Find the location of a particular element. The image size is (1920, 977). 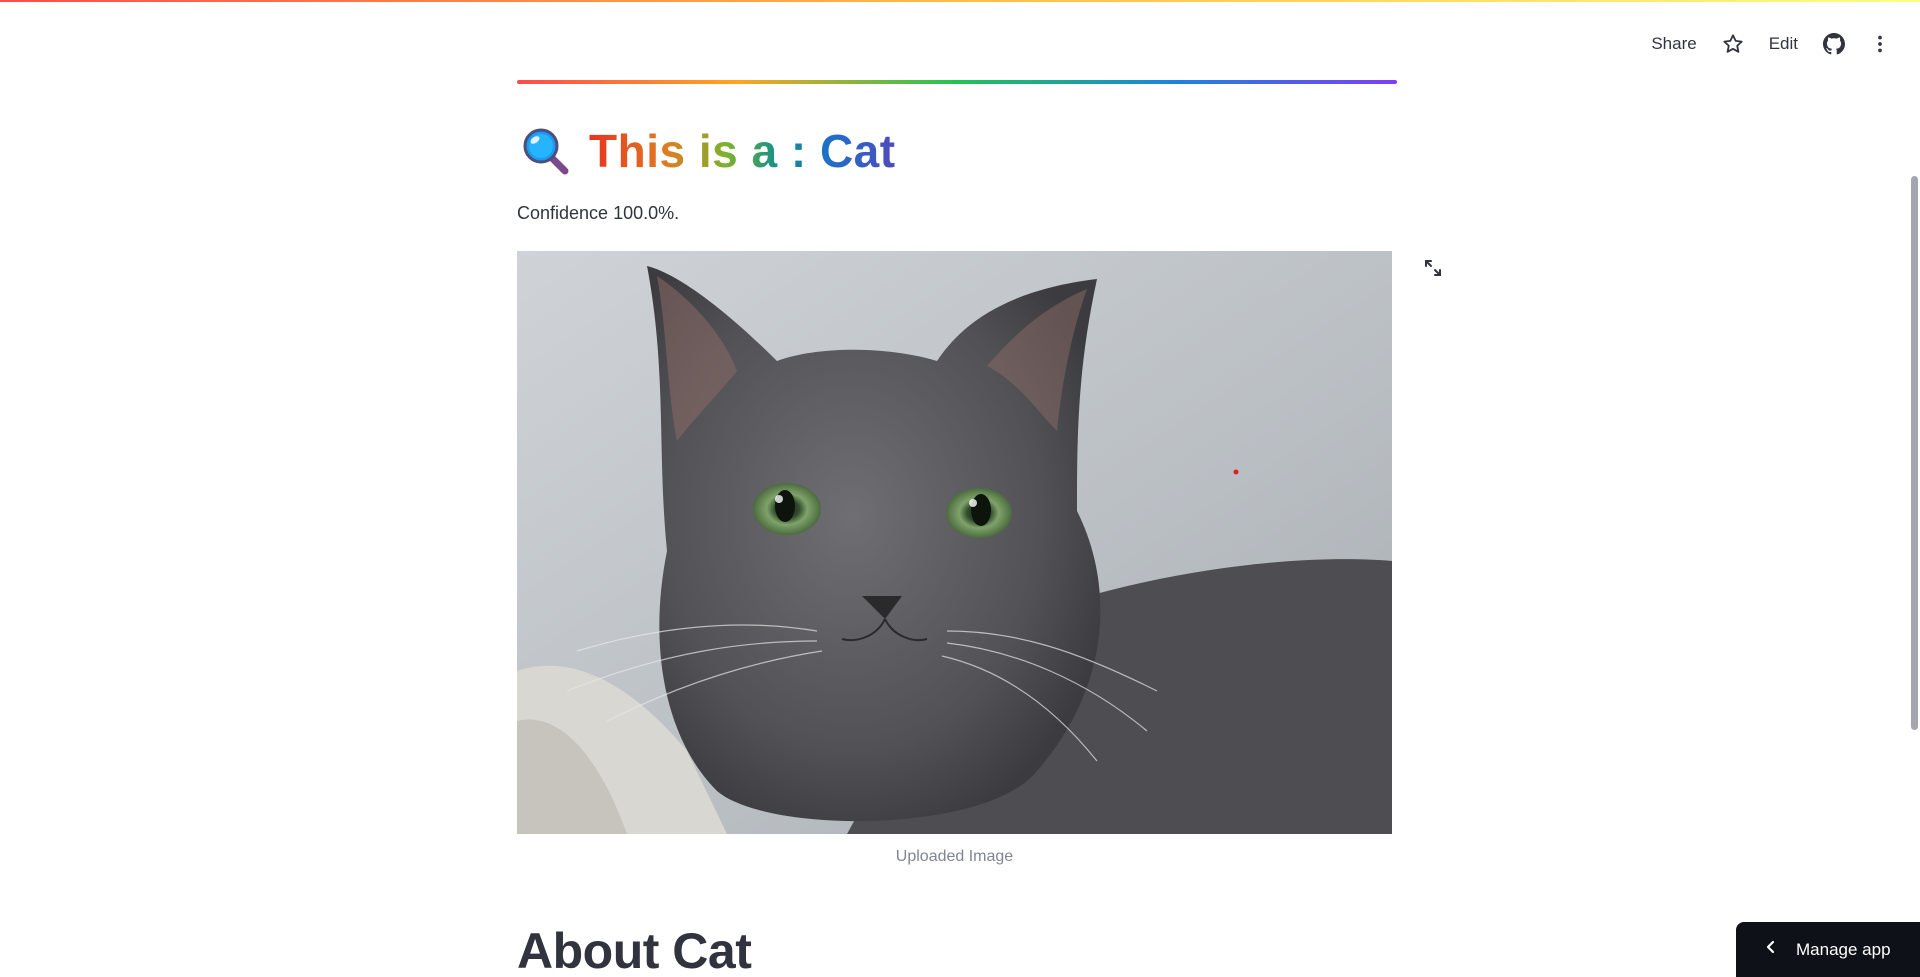

manage-app-button: Manage app is located at coordinates (1828, 949).